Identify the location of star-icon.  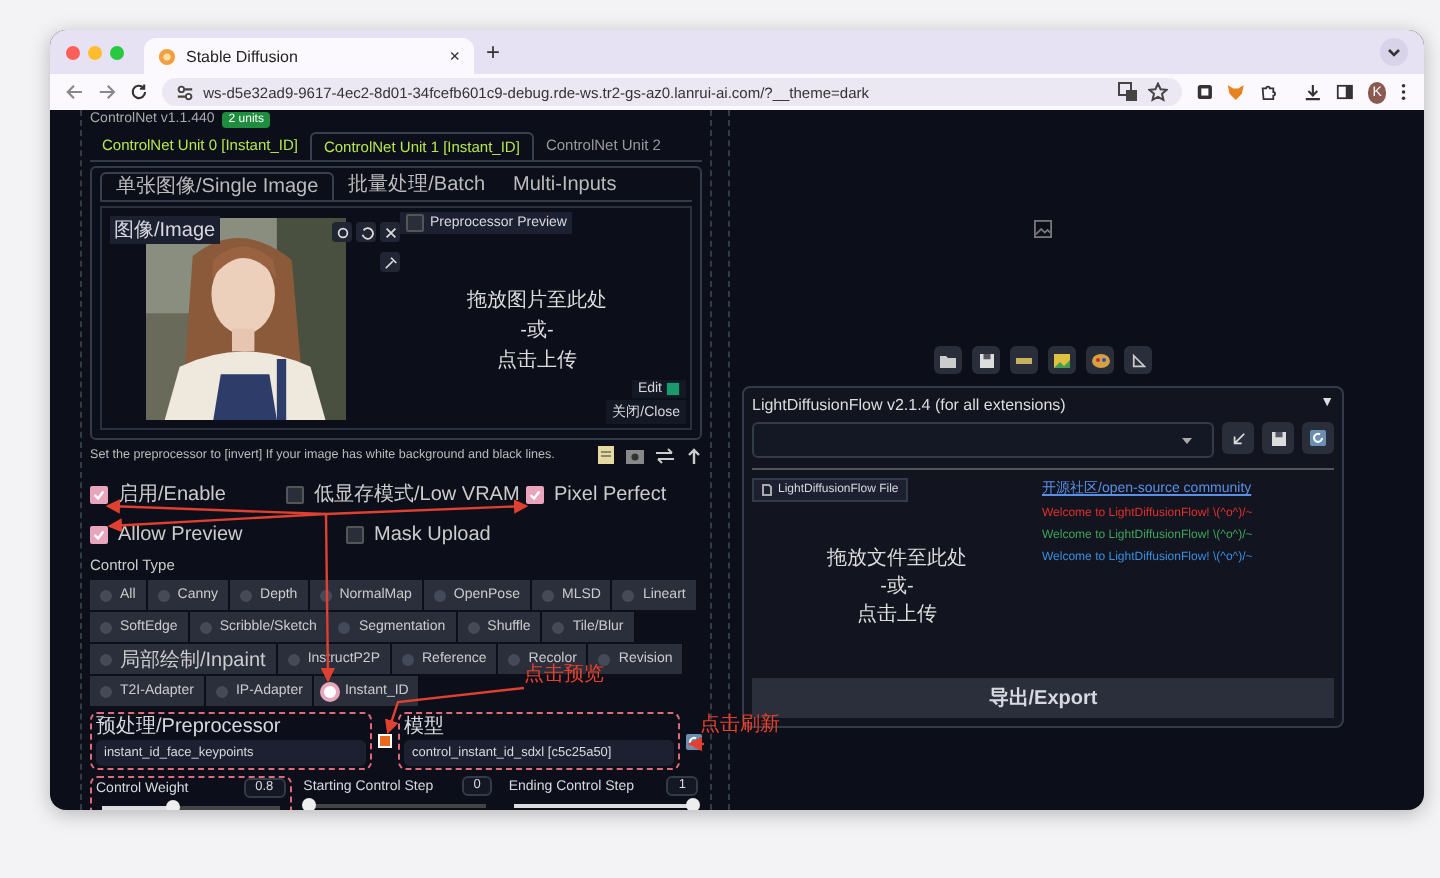
(1157, 92).